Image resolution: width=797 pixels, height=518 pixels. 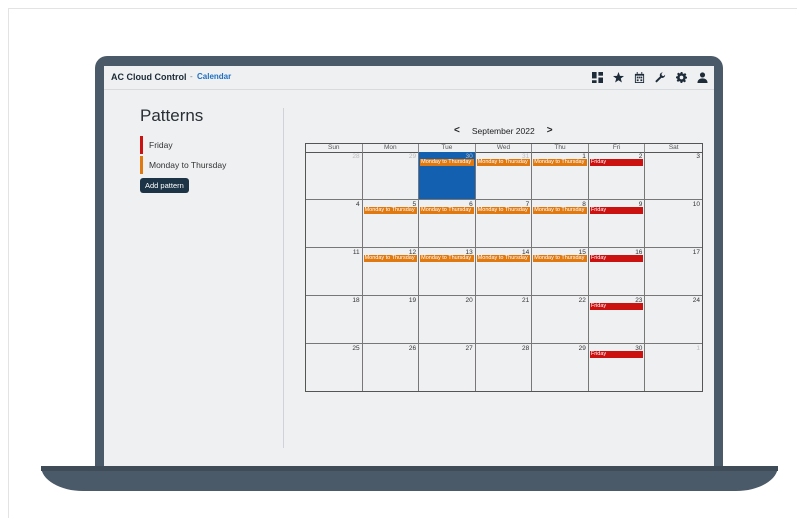 What do you see at coordinates (412, 348) in the screenshot?
I see `day-number: 26` at bounding box center [412, 348].